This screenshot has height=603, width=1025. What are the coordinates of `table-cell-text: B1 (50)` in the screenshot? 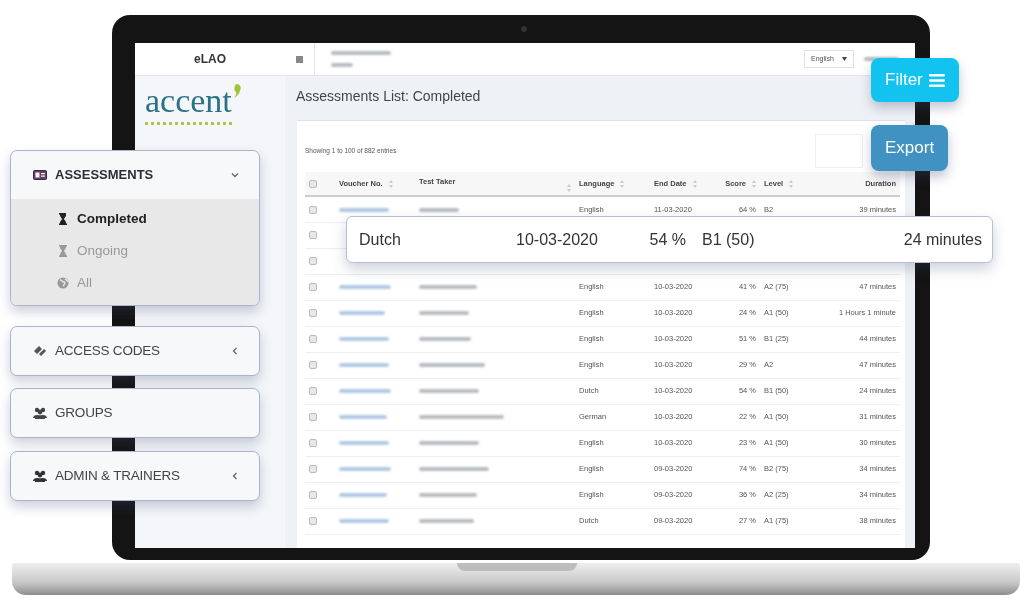 It's located at (729, 239).